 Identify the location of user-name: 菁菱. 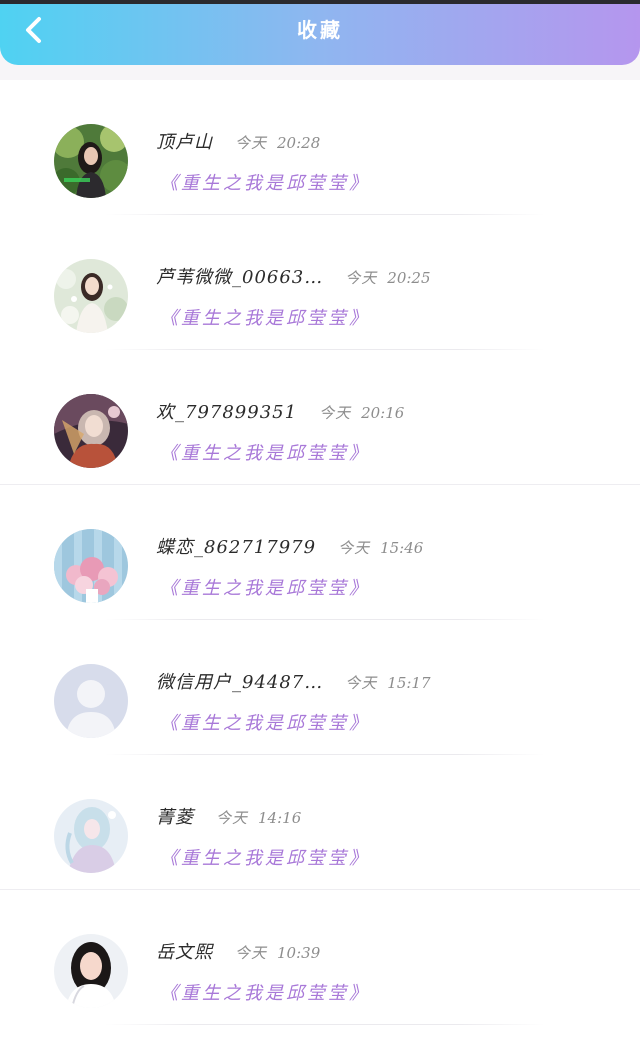
(175, 816).